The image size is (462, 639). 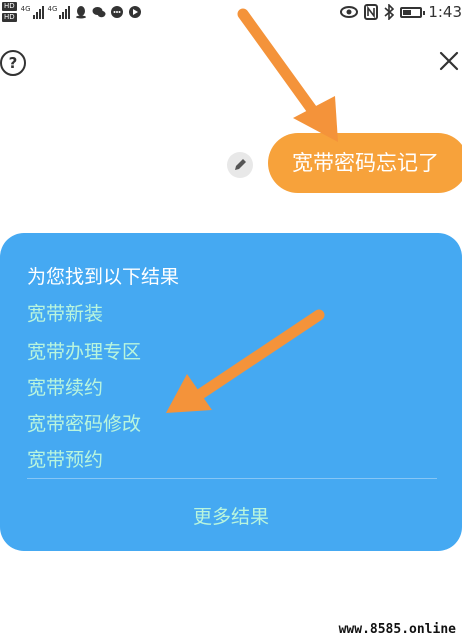 I want to click on arrow-to-bubble, so click(x=287, y=75).